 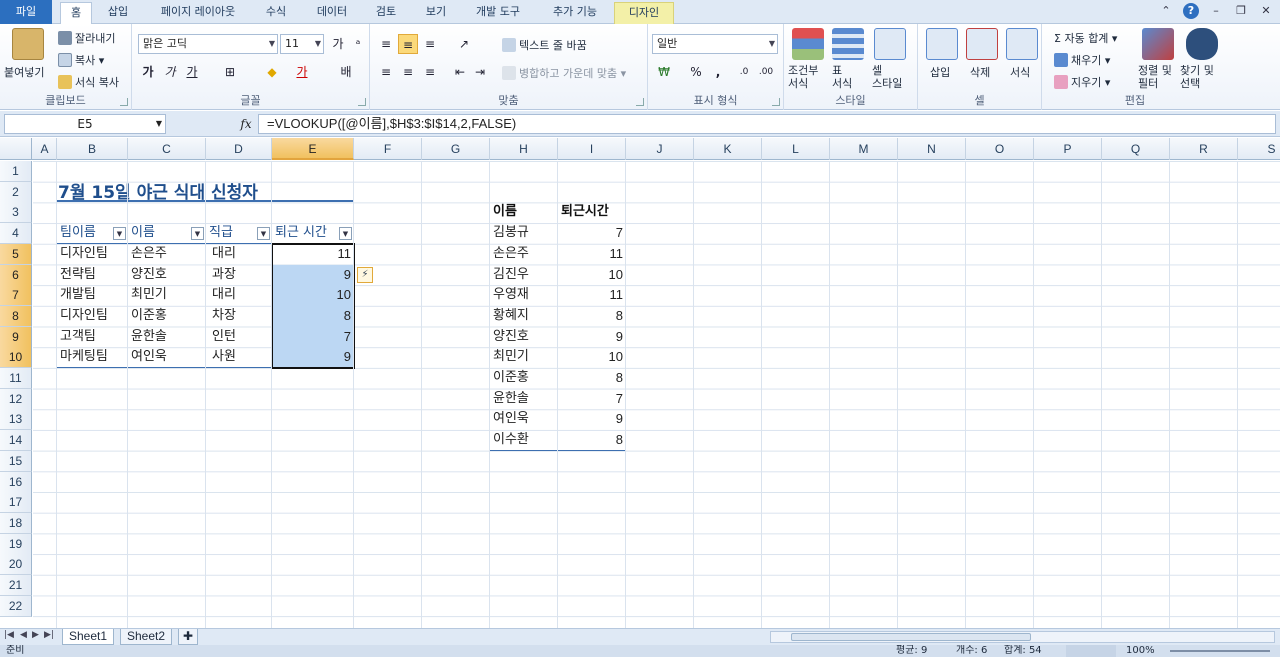 What do you see at coordinates (9, 635) in the screenshot?
I see `first-sheet-icon: |◀` at bounding box center [9, 635].